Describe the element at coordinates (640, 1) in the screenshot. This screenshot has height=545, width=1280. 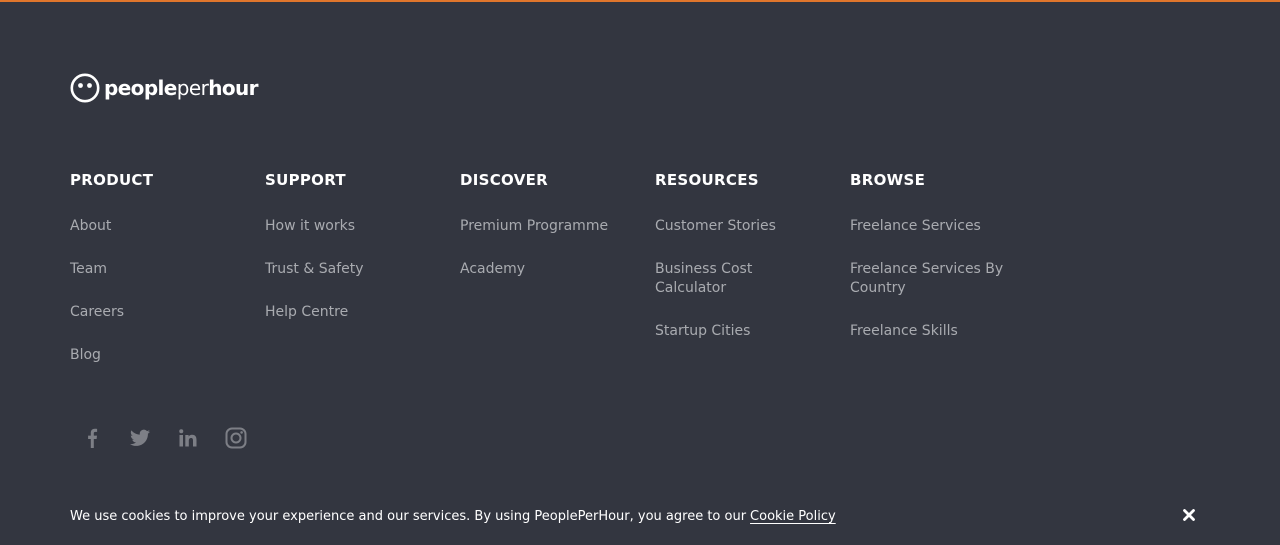
I see `top-accent-border` at that location.